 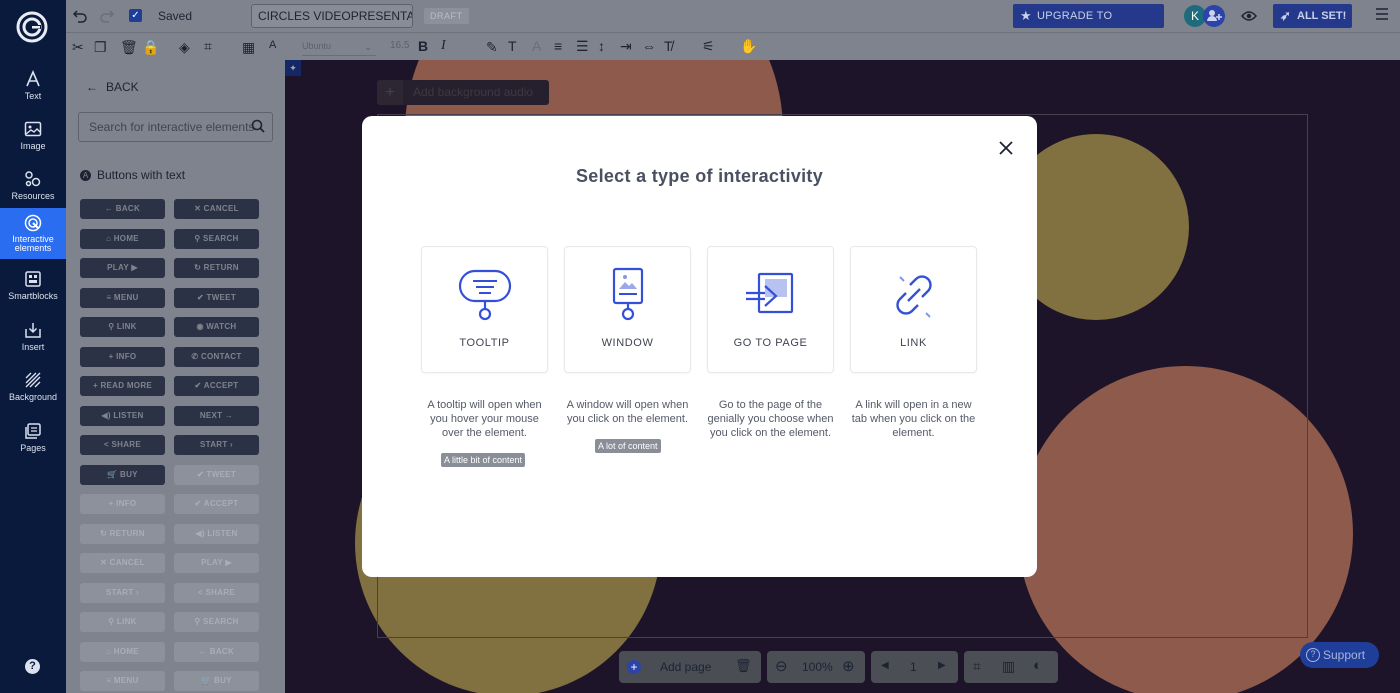 I want to click on rail-item-pages: Pages, so click(x=33, y=441).